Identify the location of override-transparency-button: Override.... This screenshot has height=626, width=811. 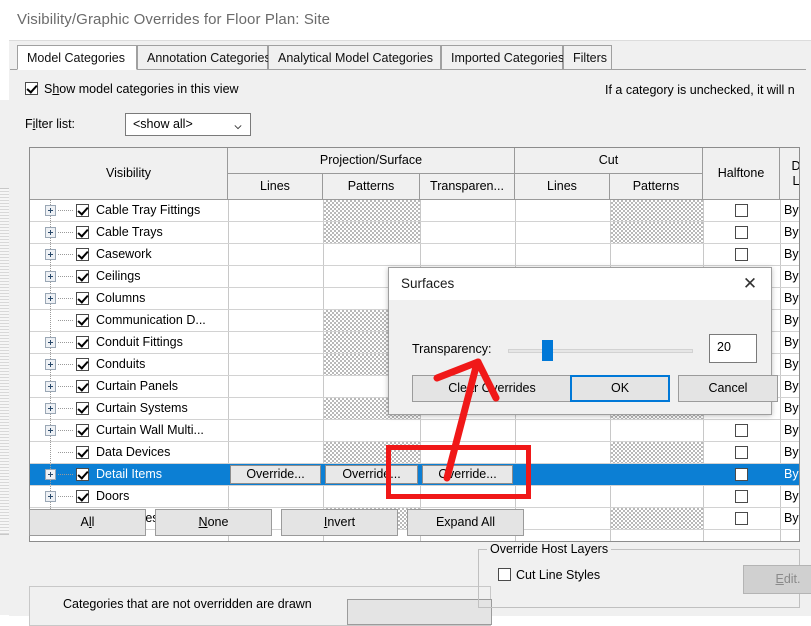
(467, 474).